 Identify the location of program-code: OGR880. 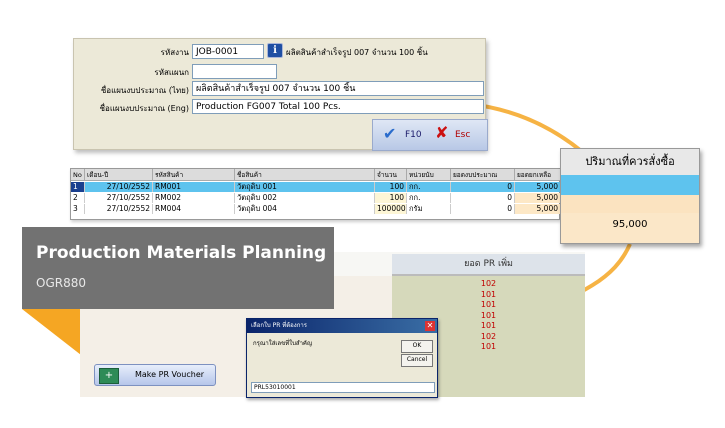
(61, 283).